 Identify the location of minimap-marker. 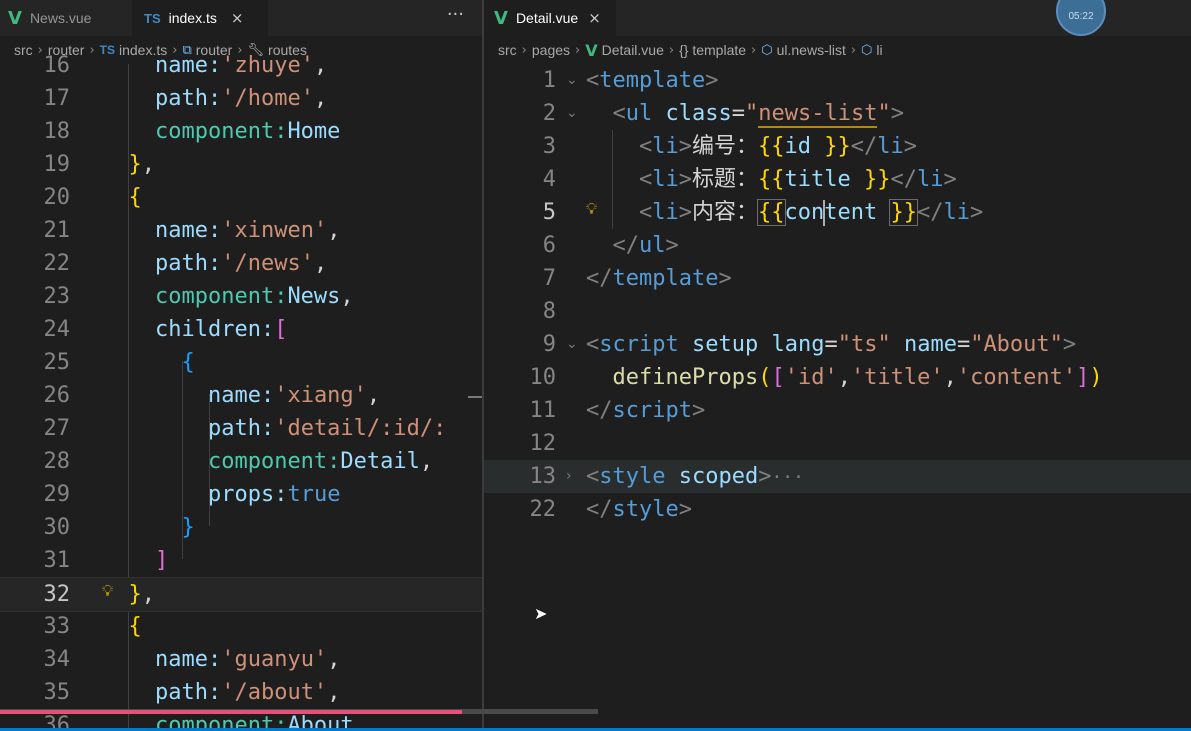
(475, 397).